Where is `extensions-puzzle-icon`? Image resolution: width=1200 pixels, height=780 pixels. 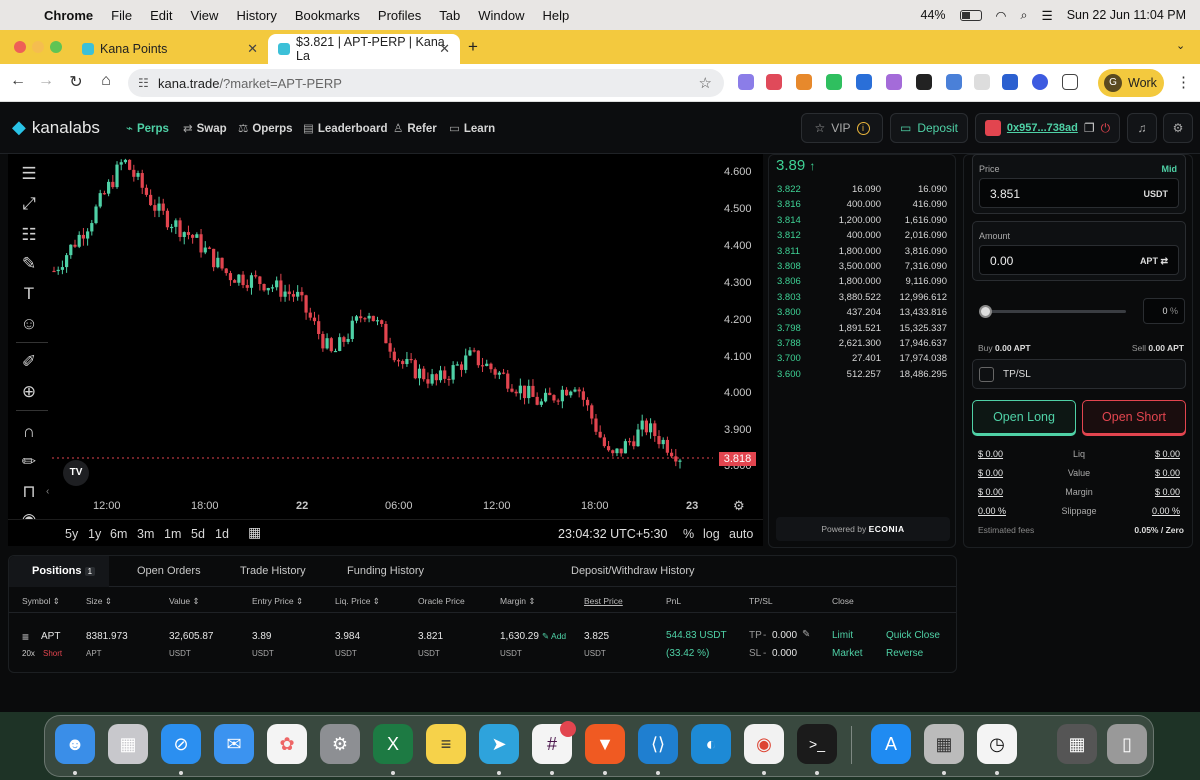
extensions-puzzle-icon is located at coordinates (1070, 82).